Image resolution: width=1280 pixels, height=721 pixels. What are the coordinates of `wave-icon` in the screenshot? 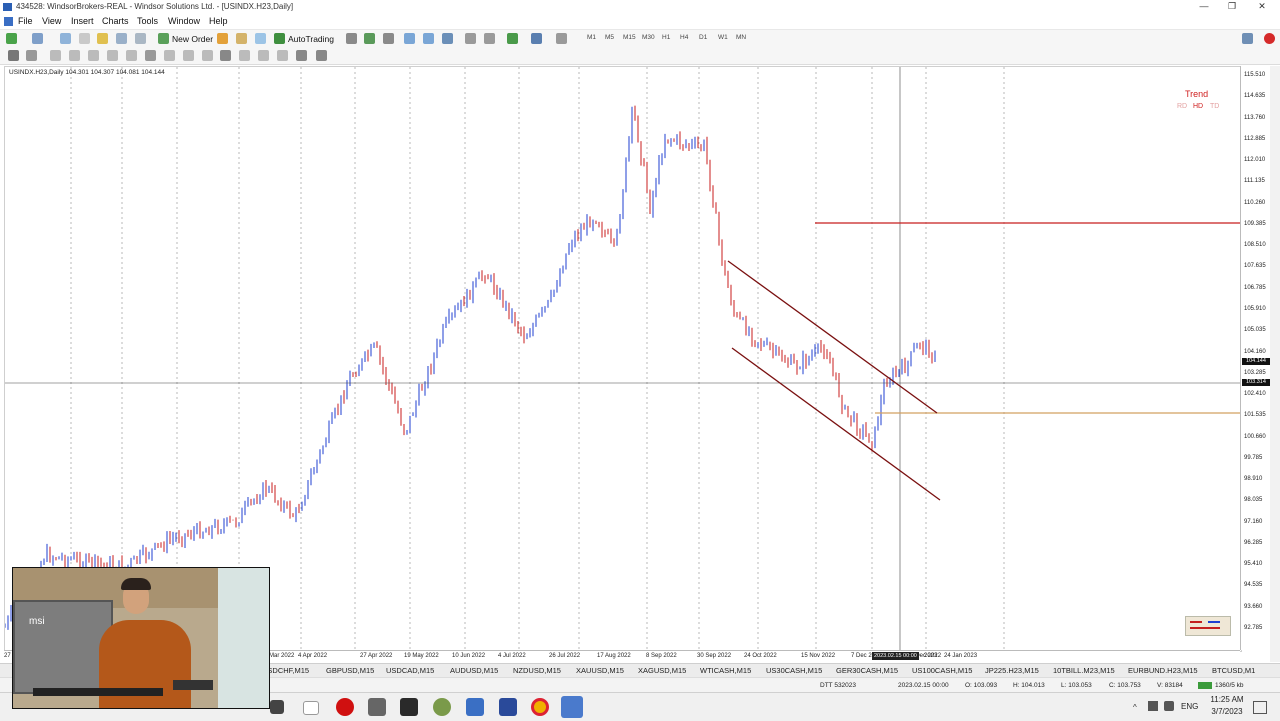 It's located at (301, 55).